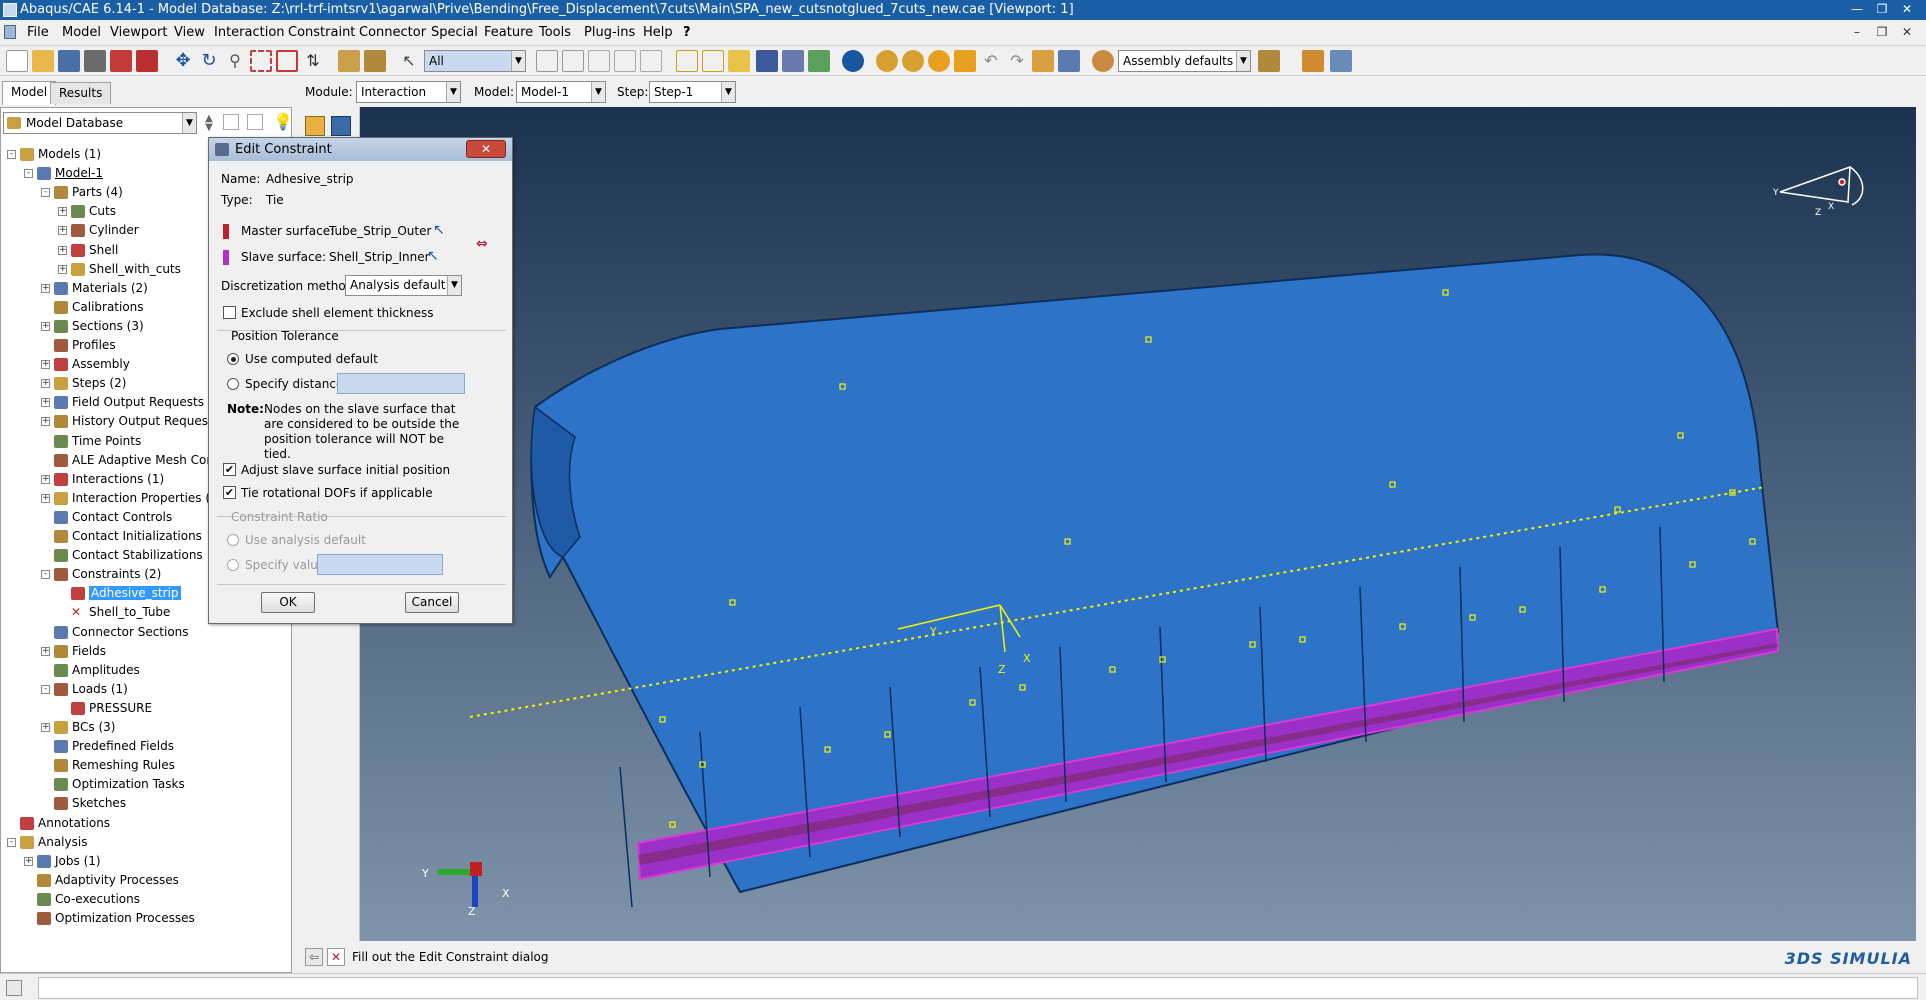 The height and width of the screenshot is (1000, 1926). I want to click on discretization-combo: Analysis default ▼, so click(403, 285).